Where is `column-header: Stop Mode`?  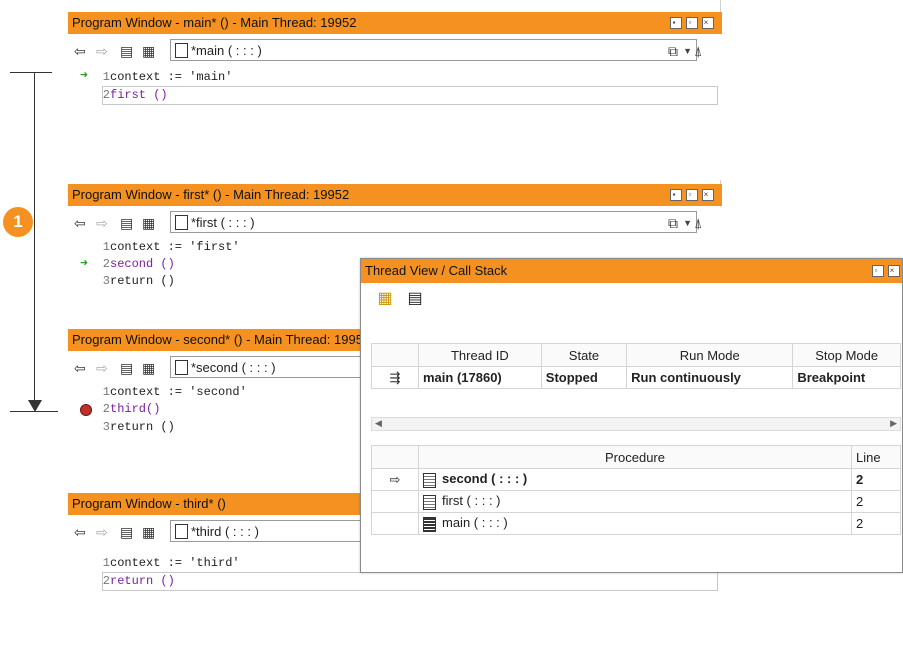 column-header: Stop Mode is located at coordinates (846, 355).